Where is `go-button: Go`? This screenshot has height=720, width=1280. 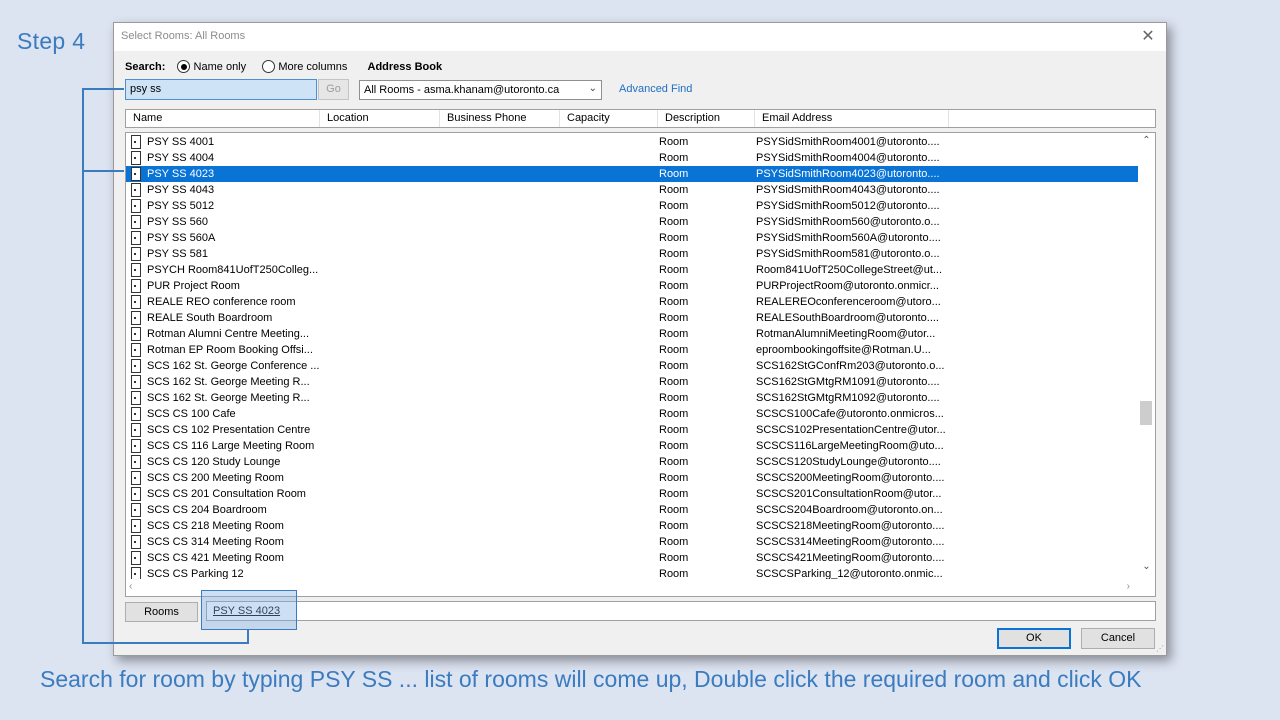
go-button: Go is located at coordinates (333, 89).